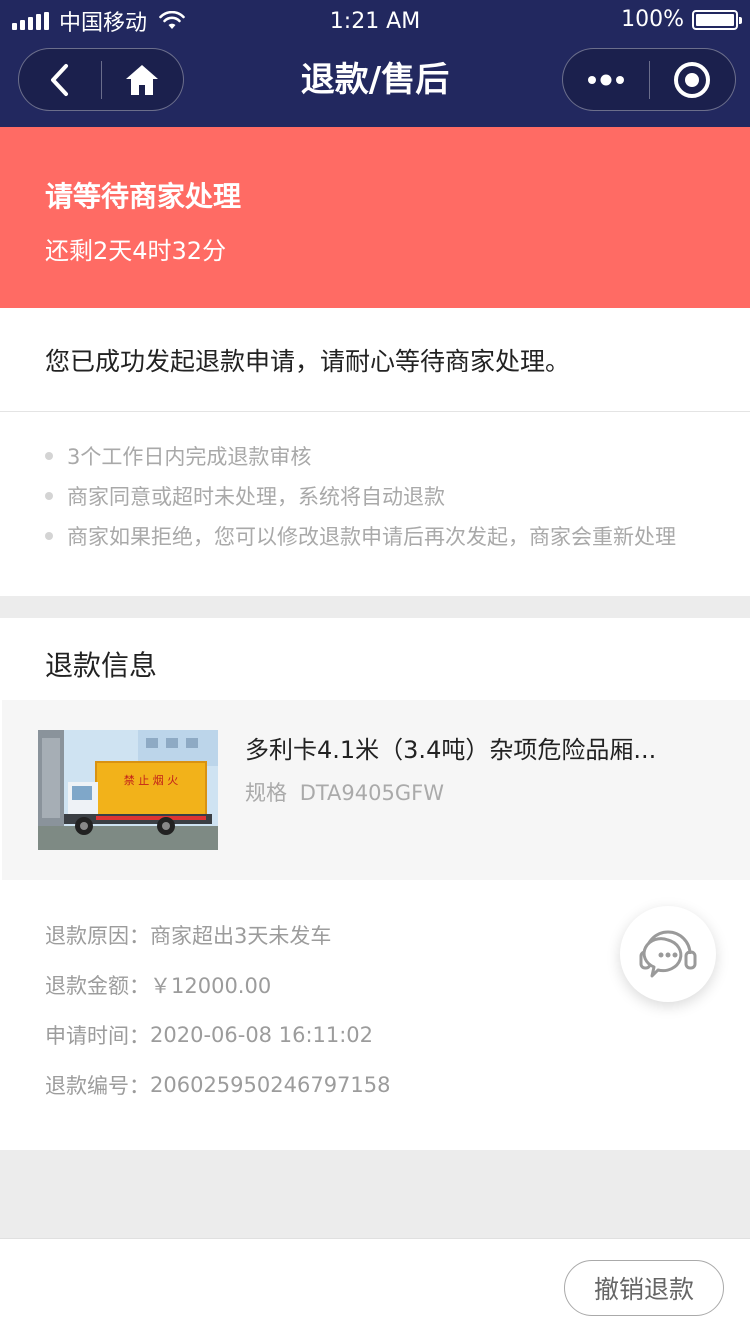  What do you see at coordinates (375, 1194) in the screenshot?
I see `page-bottom-spacer` at bounding box center [375, 1194].